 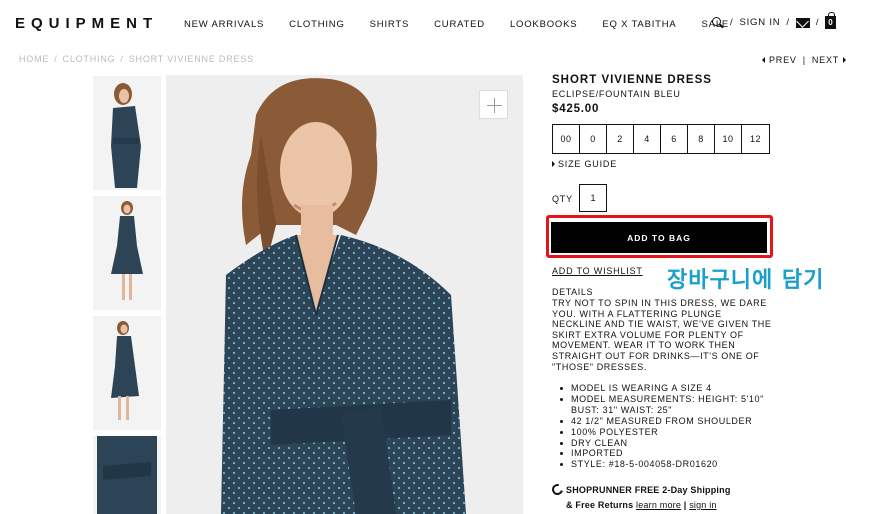 I want to click on size-option-0: 0, so click(x=593, y=139).